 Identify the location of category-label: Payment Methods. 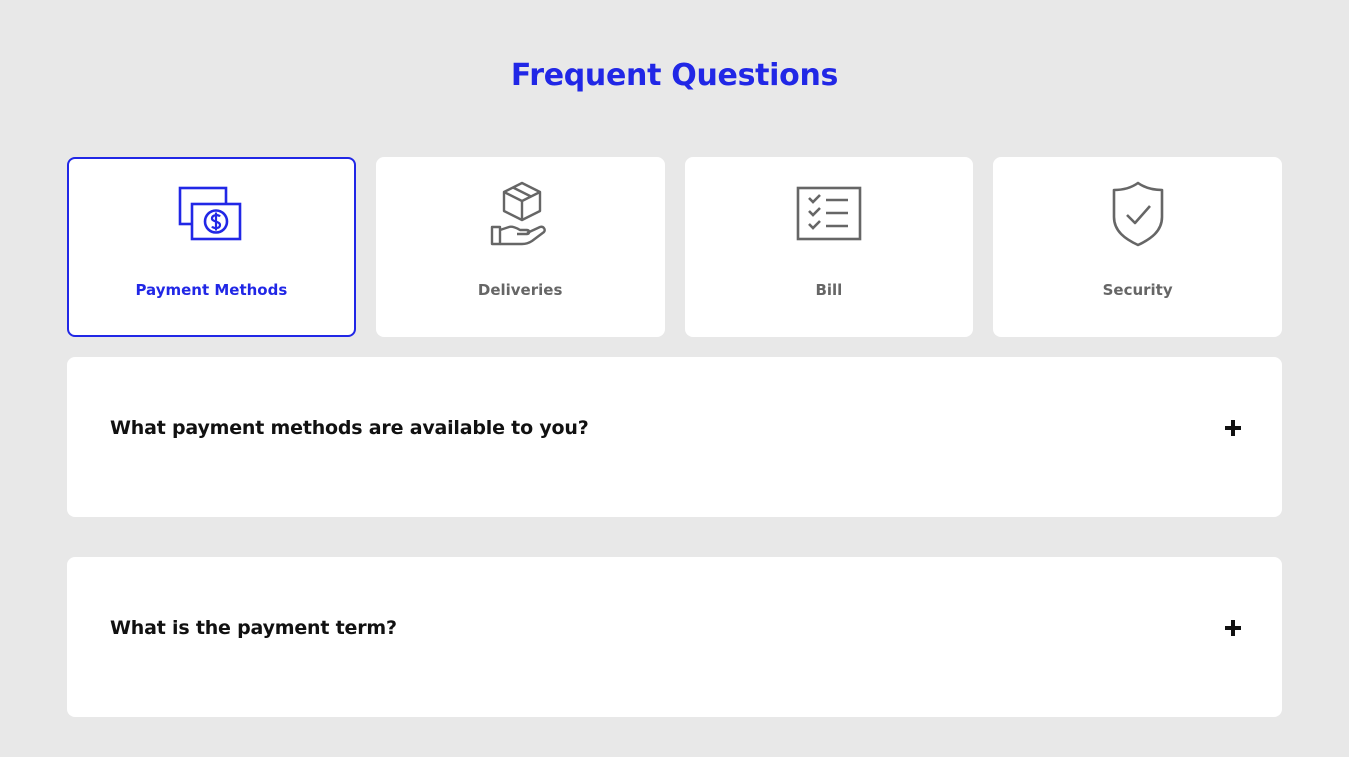
(211, 290).